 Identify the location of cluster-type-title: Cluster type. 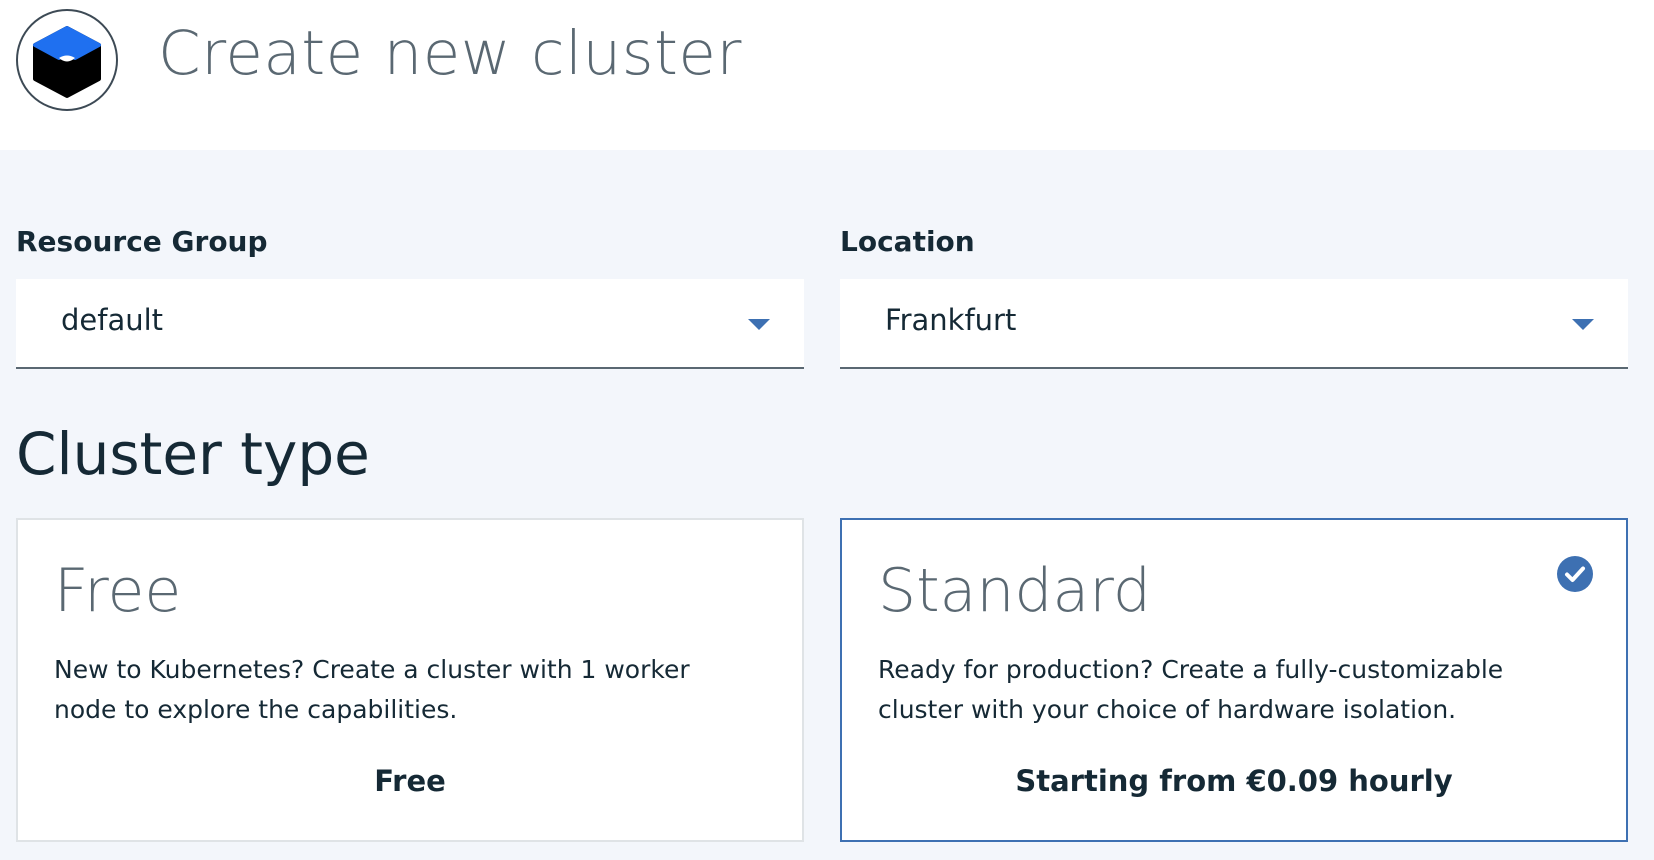
(193, 454).